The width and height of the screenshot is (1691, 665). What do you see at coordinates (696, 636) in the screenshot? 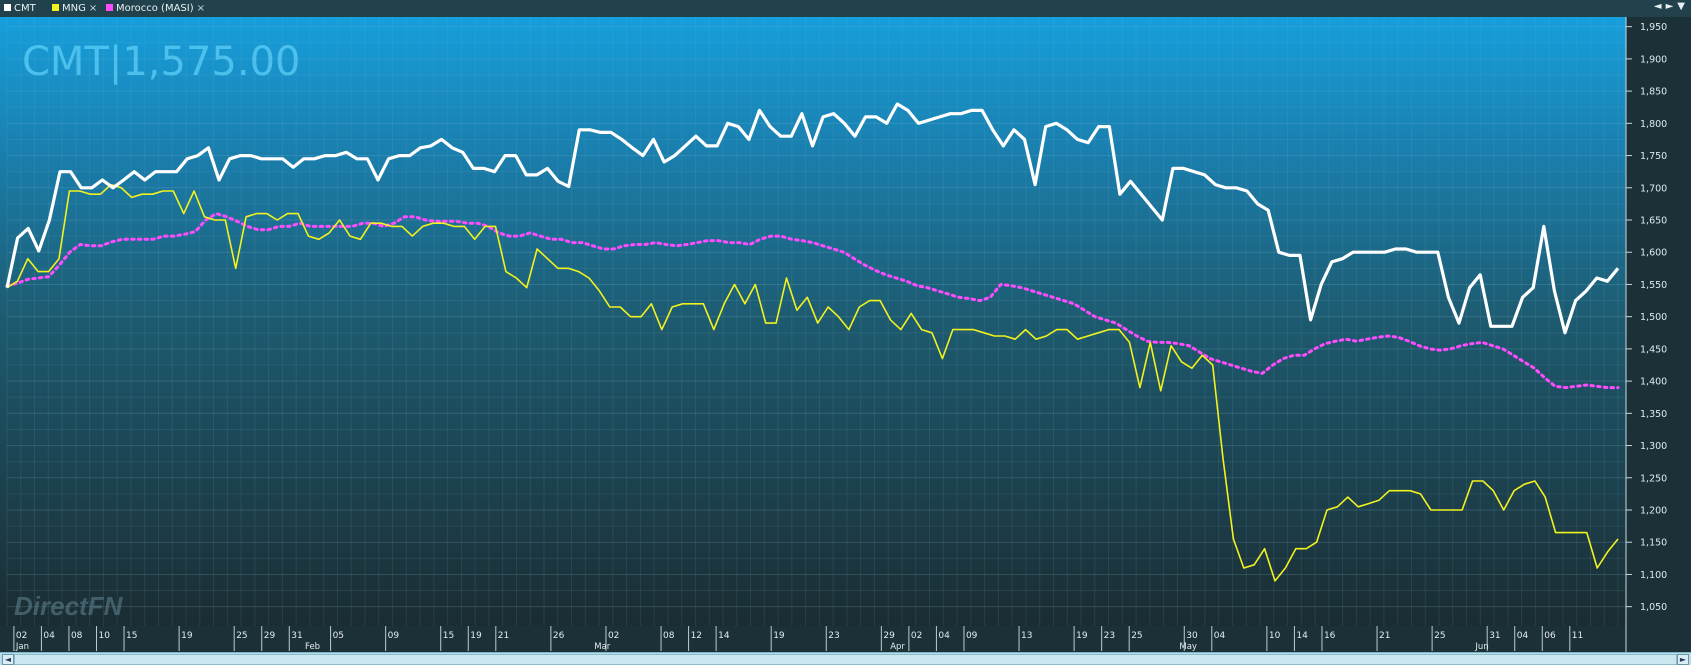
I see `x-tick-label: 12` at bounding box center [696, 636].